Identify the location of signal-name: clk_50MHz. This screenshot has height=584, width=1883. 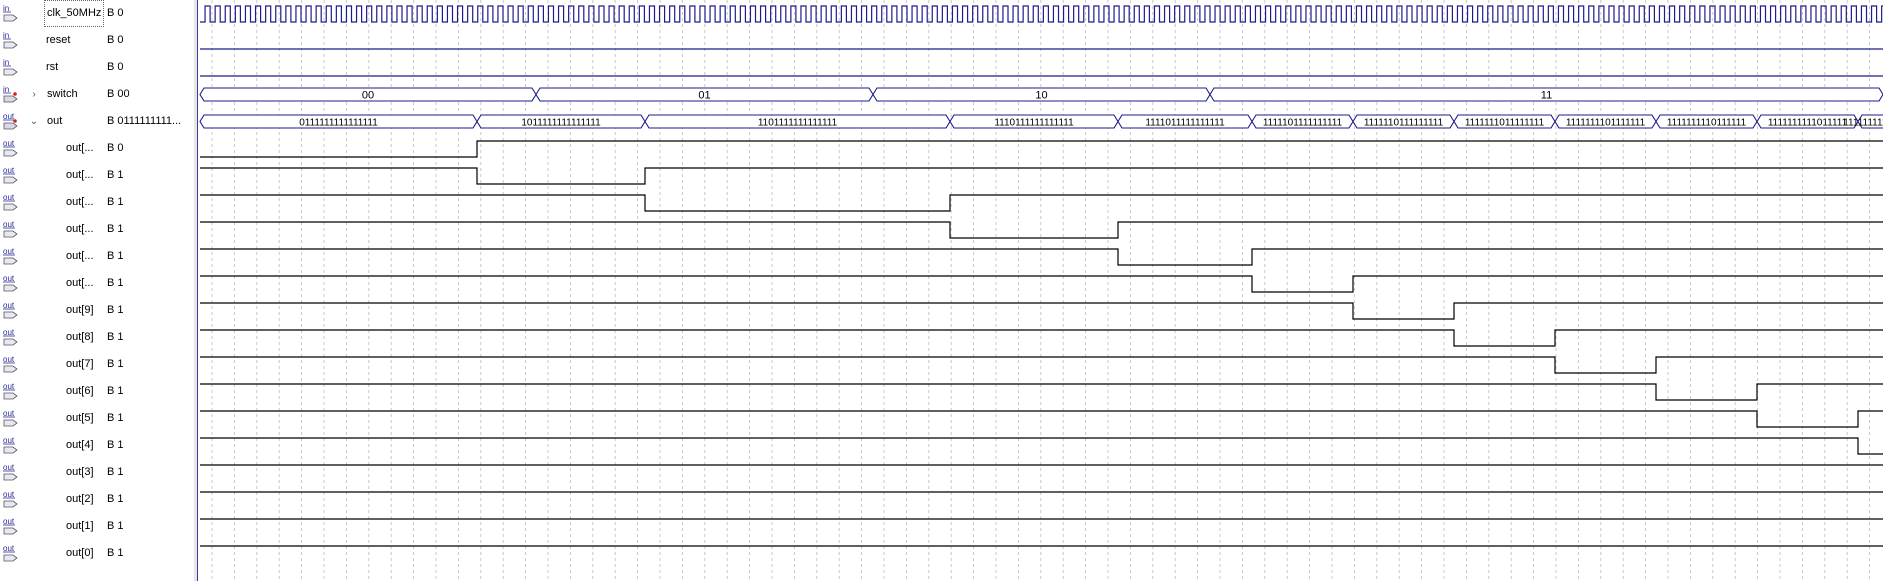
(74, 13).